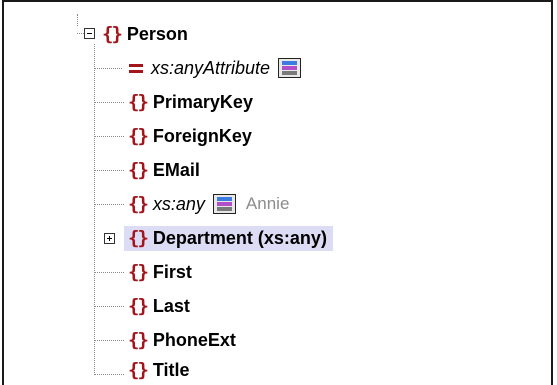  I want to click on node-label: Department (xs:any), so click(239, 237).